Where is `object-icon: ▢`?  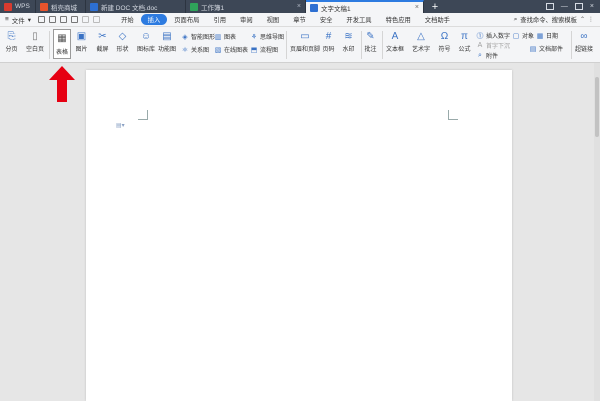 object-icon: ▢ is located at coordinates (516, 36).